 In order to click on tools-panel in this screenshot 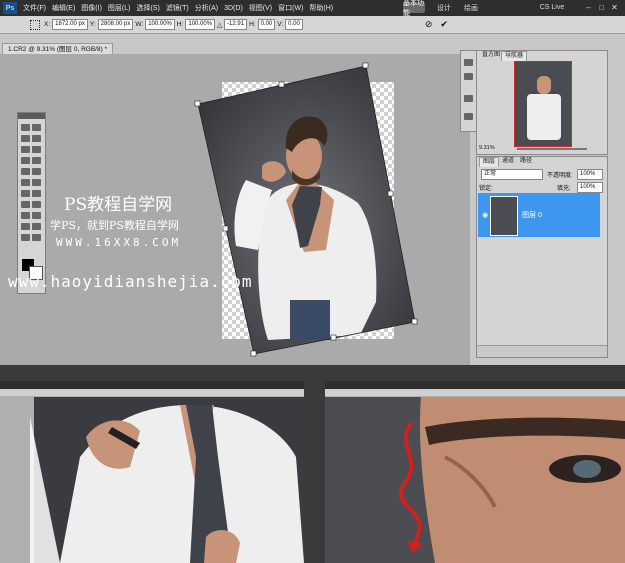, I will do `click(31, 203)`.